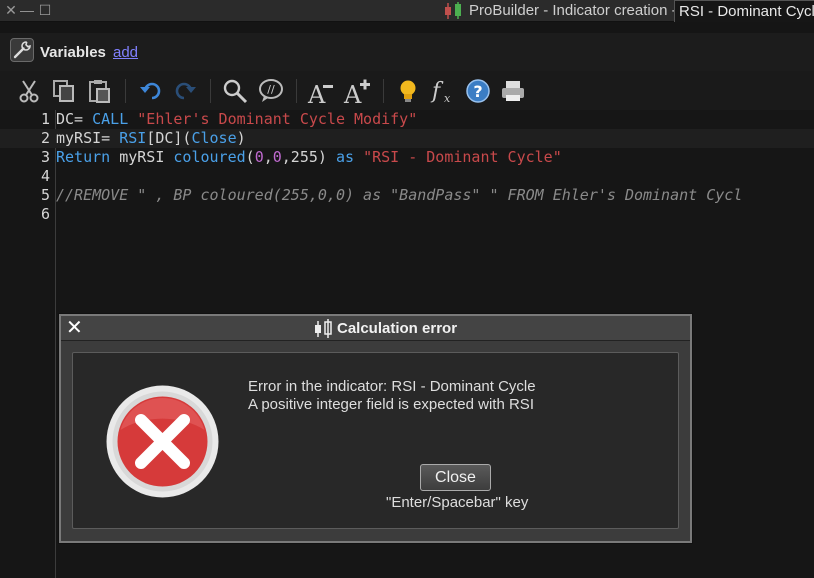  I want to click on wrench-icon, so click(22, 50).